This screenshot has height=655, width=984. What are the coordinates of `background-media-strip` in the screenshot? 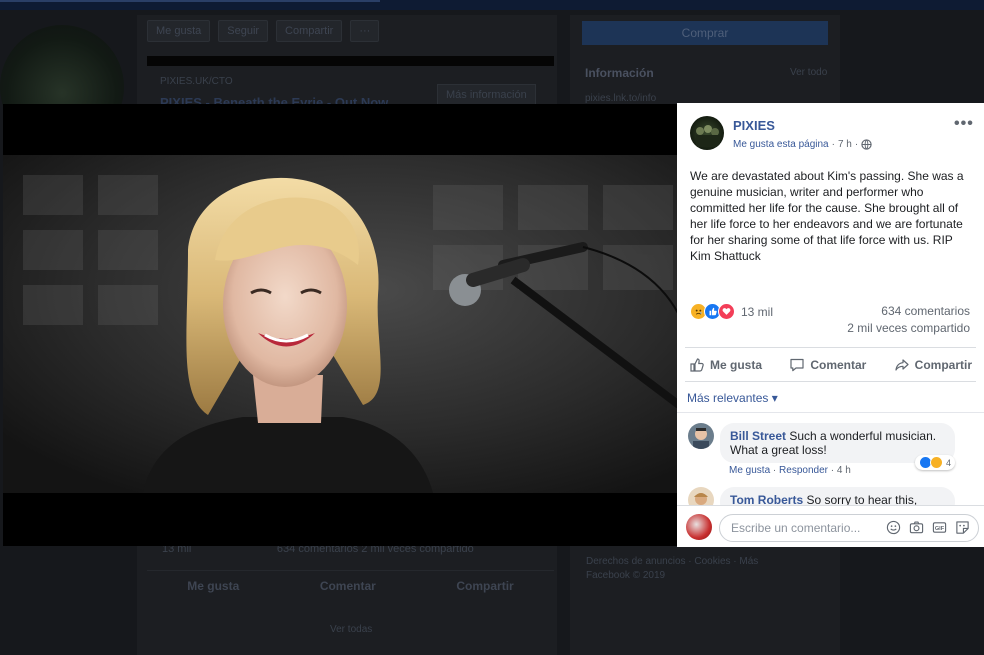 It's located at (350, 61).